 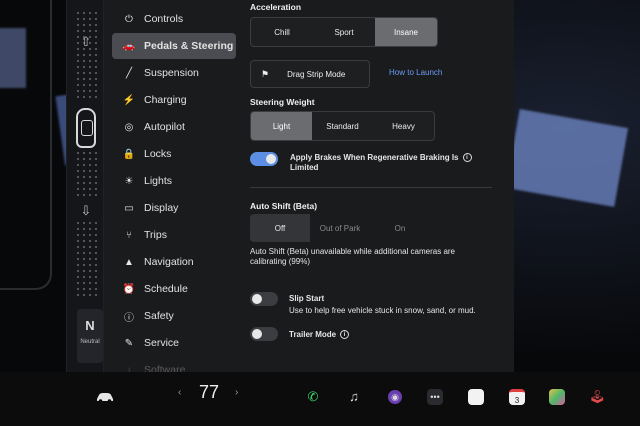 What do you see at coordinates (165, 100) in the screenshot?
I see `menu-item-label: Charging` at bounding box center [165, 100].